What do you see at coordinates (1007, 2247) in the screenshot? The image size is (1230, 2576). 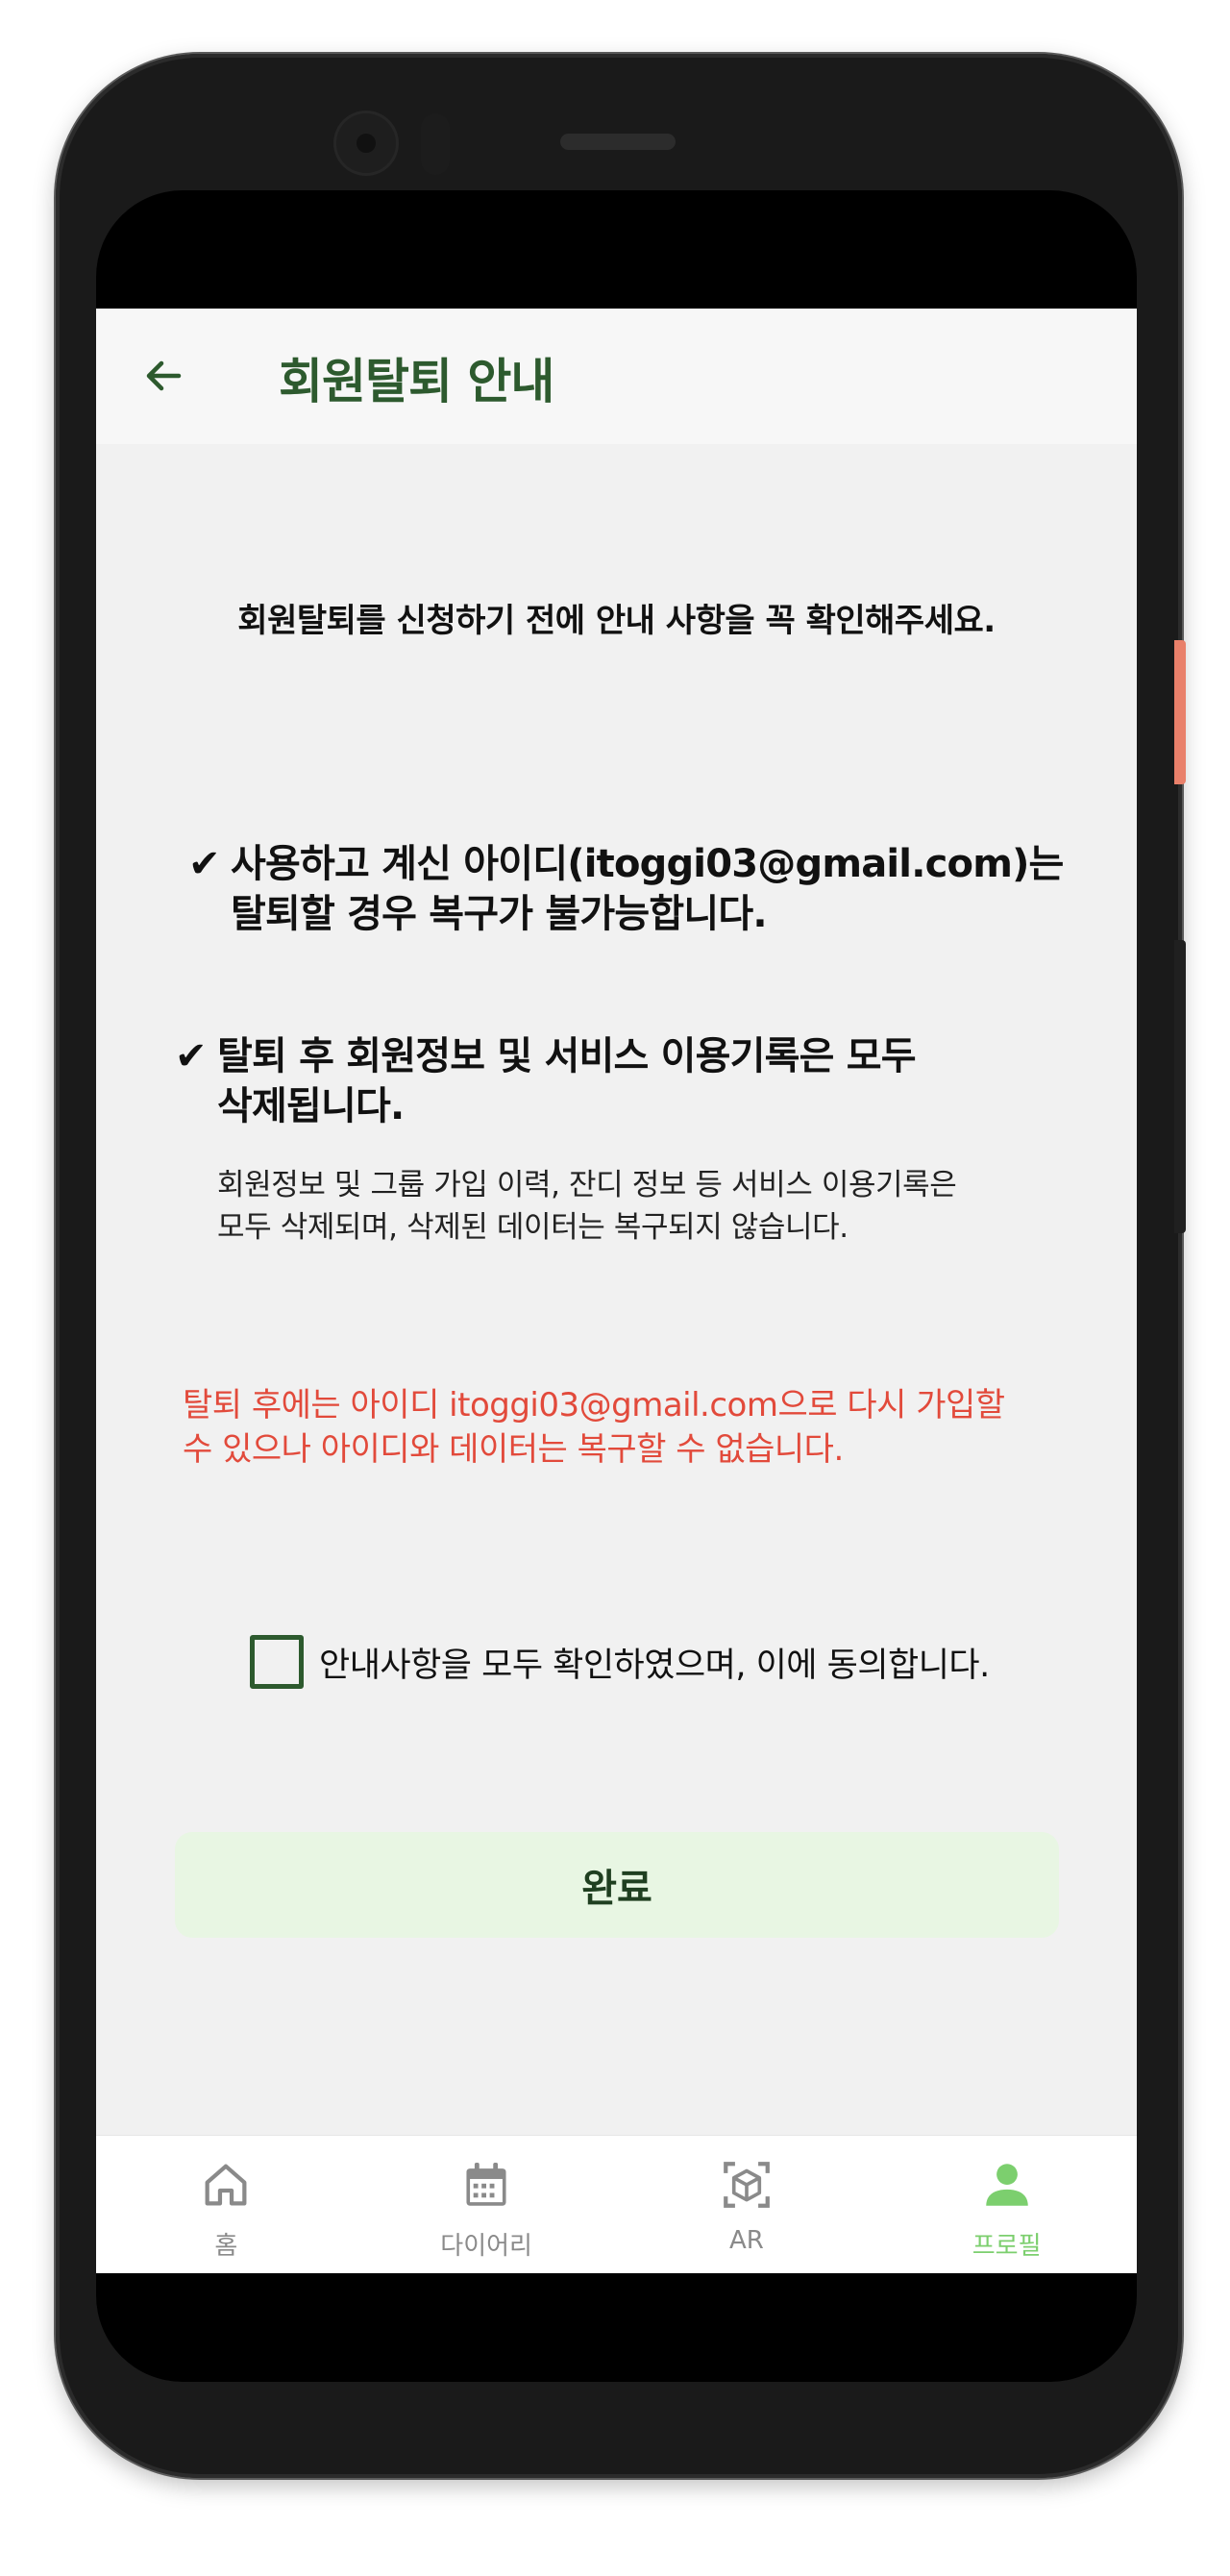 I see `nav-label: 프로필` at bounding box center [1007, 2247].